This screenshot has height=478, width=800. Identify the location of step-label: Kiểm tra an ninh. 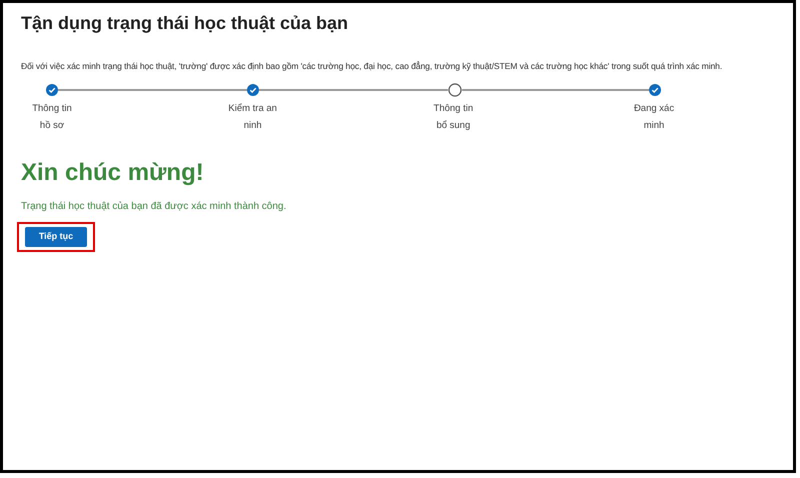
(252, 117).